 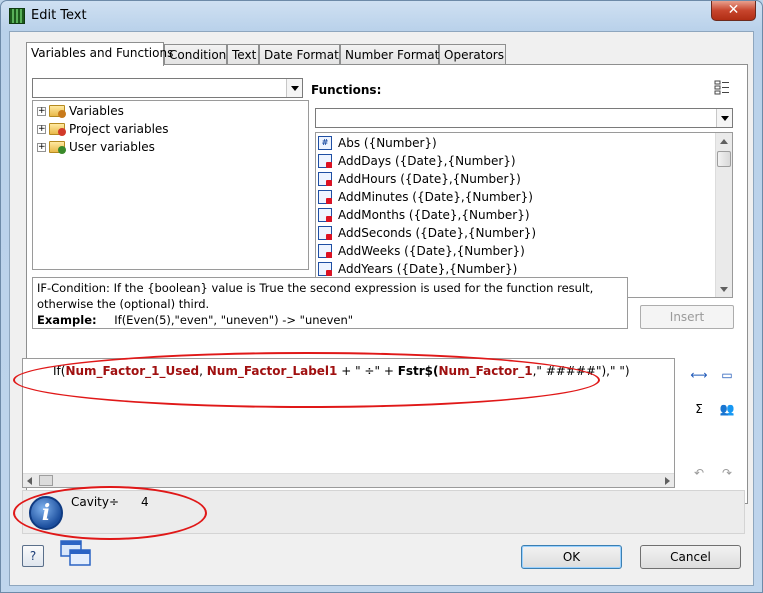 What do you see at coordinates (346, 90) in the screenshot?
I see `functions-title: Functions:` at bounding box center [346, 90].